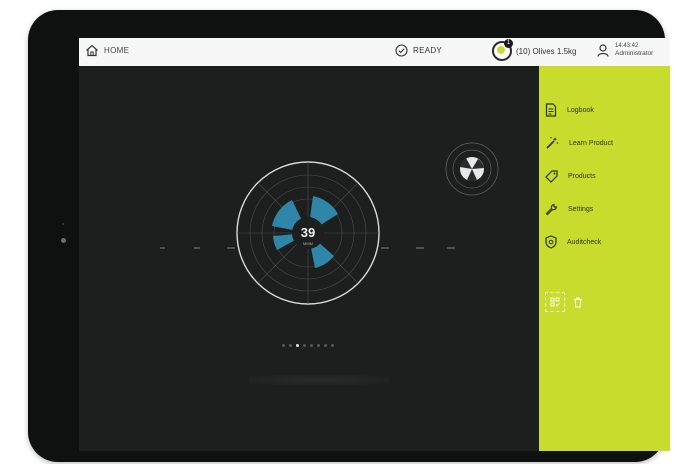 This screenshot has width=677, height=464. What do you see at coordinates (319, 380) in the screenshot?
I see `reflection` at bounding box center [319, 380].